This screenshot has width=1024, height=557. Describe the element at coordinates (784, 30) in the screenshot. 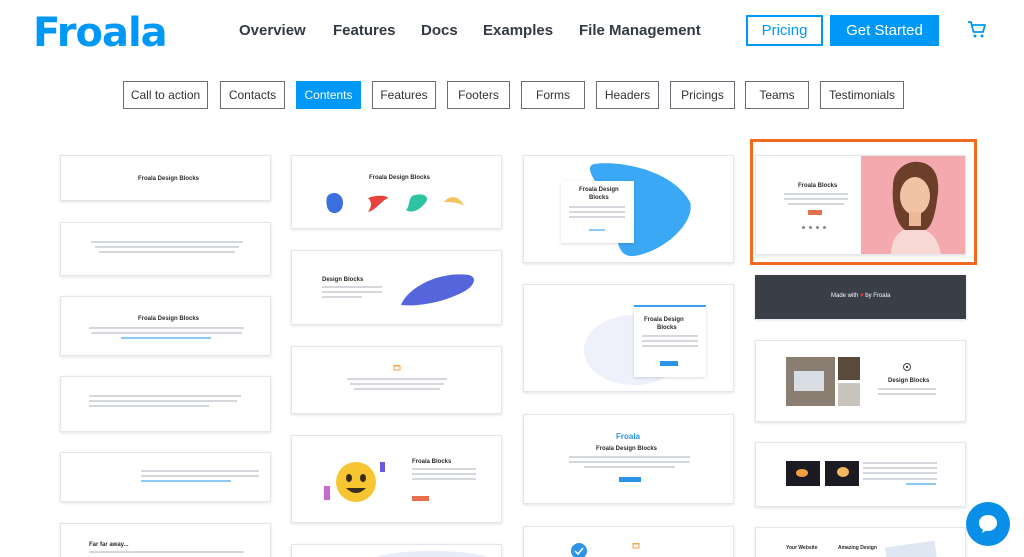

I see `pricing-button: Pricing` at that location.